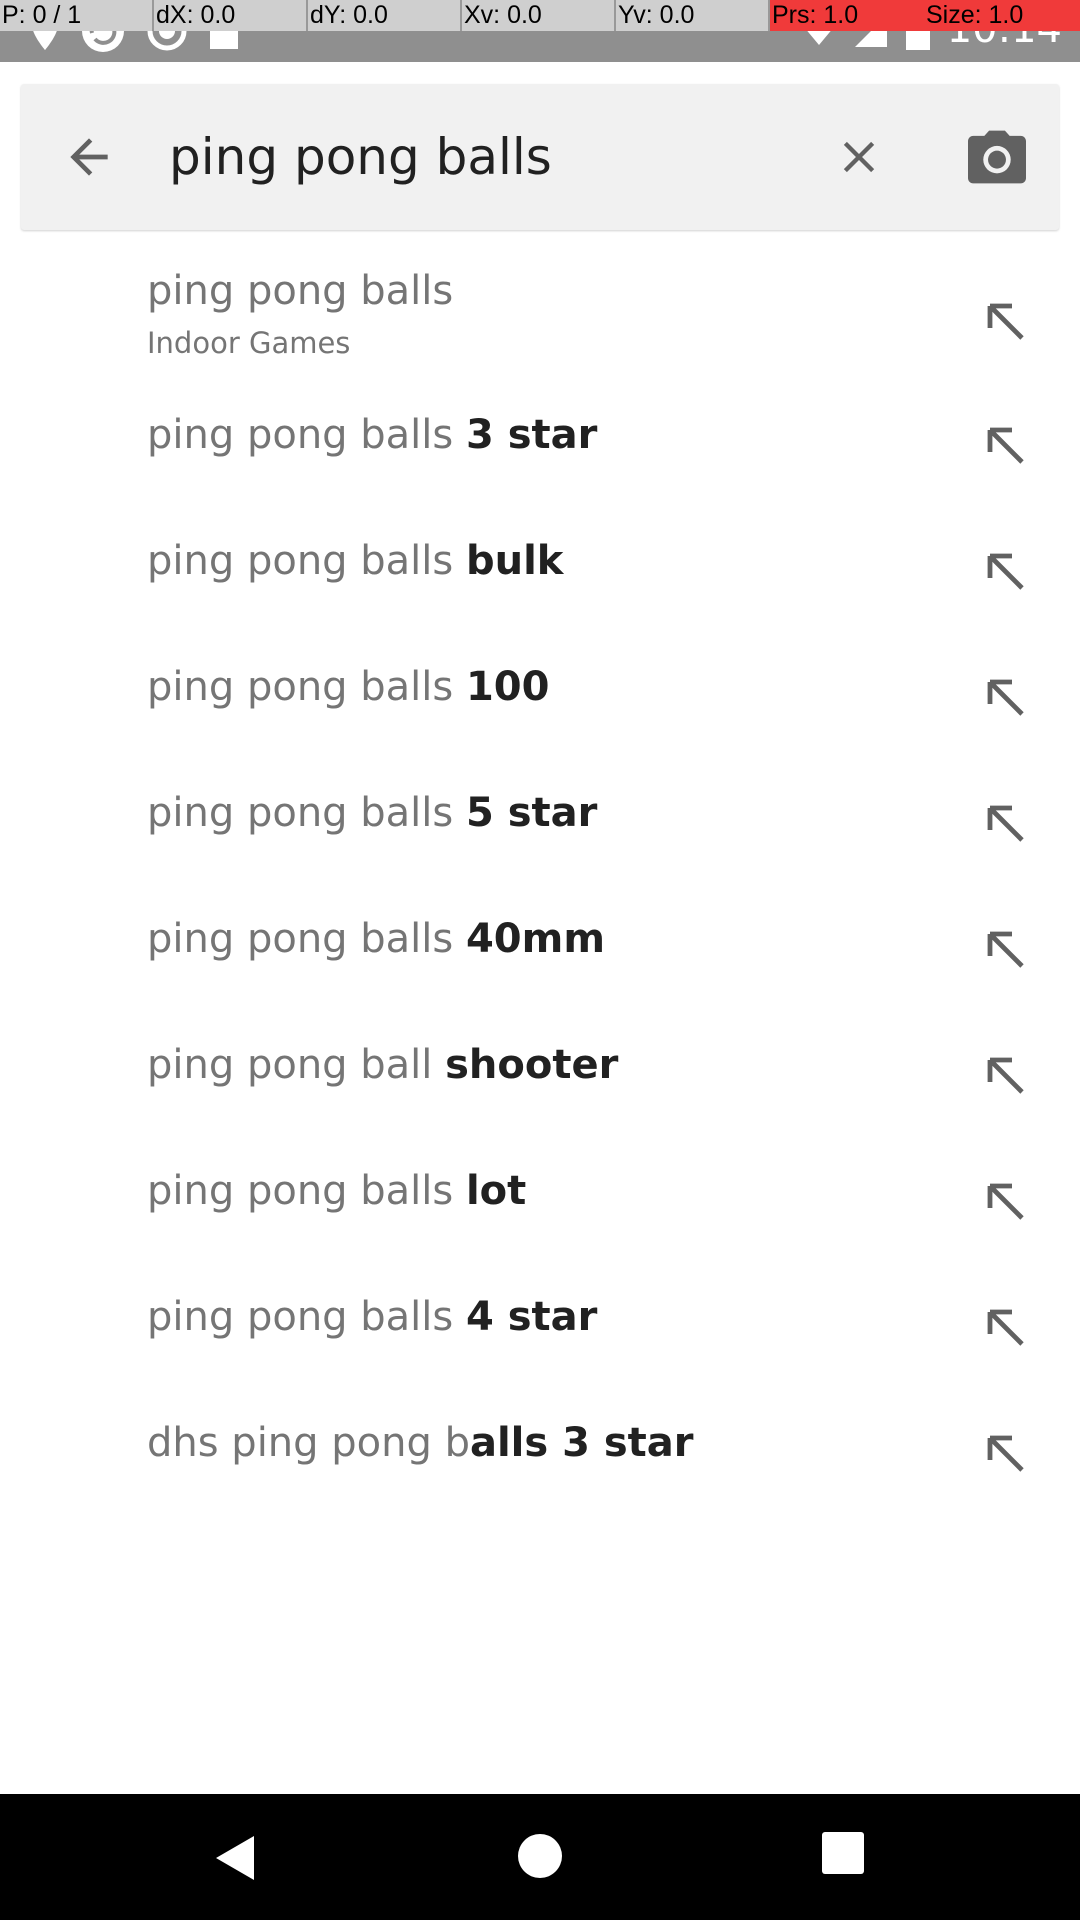 The width and height of the screenshot is (1080, 1920). Describe the element at coordinates (494, 157) in the screenshot. I see `search-input` at that location.